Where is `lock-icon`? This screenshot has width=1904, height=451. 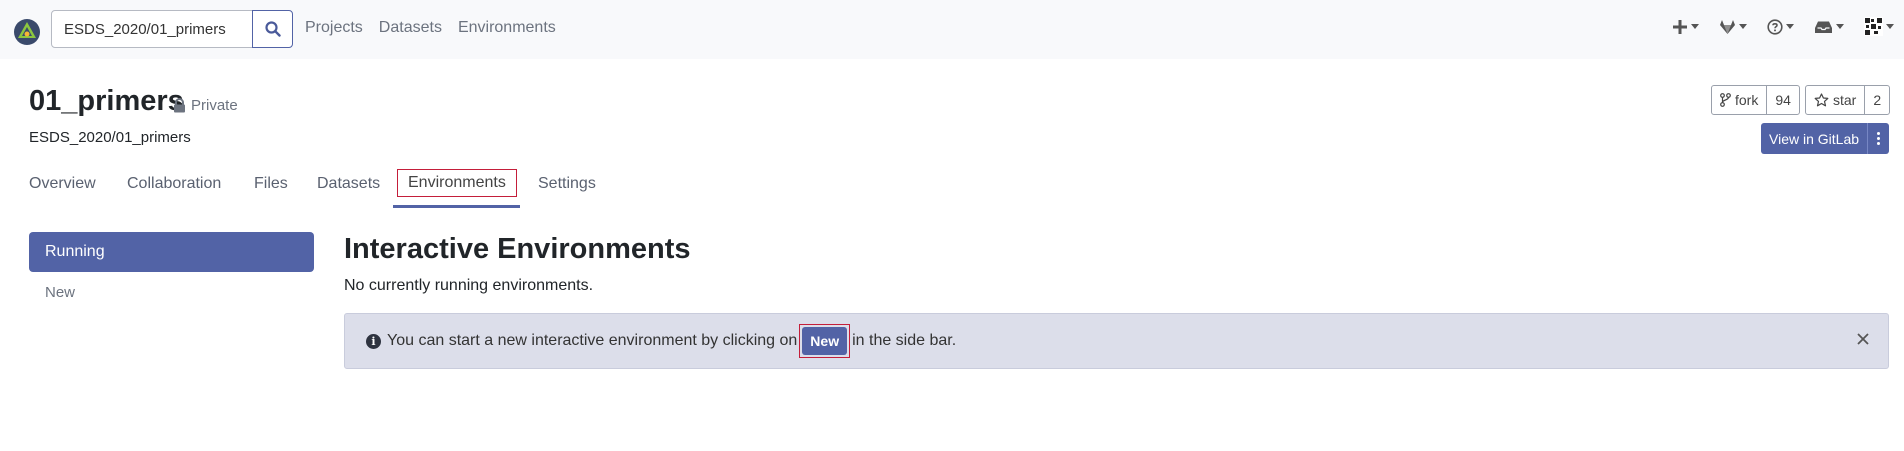
lock-icon is located at coordinates (179, 105).